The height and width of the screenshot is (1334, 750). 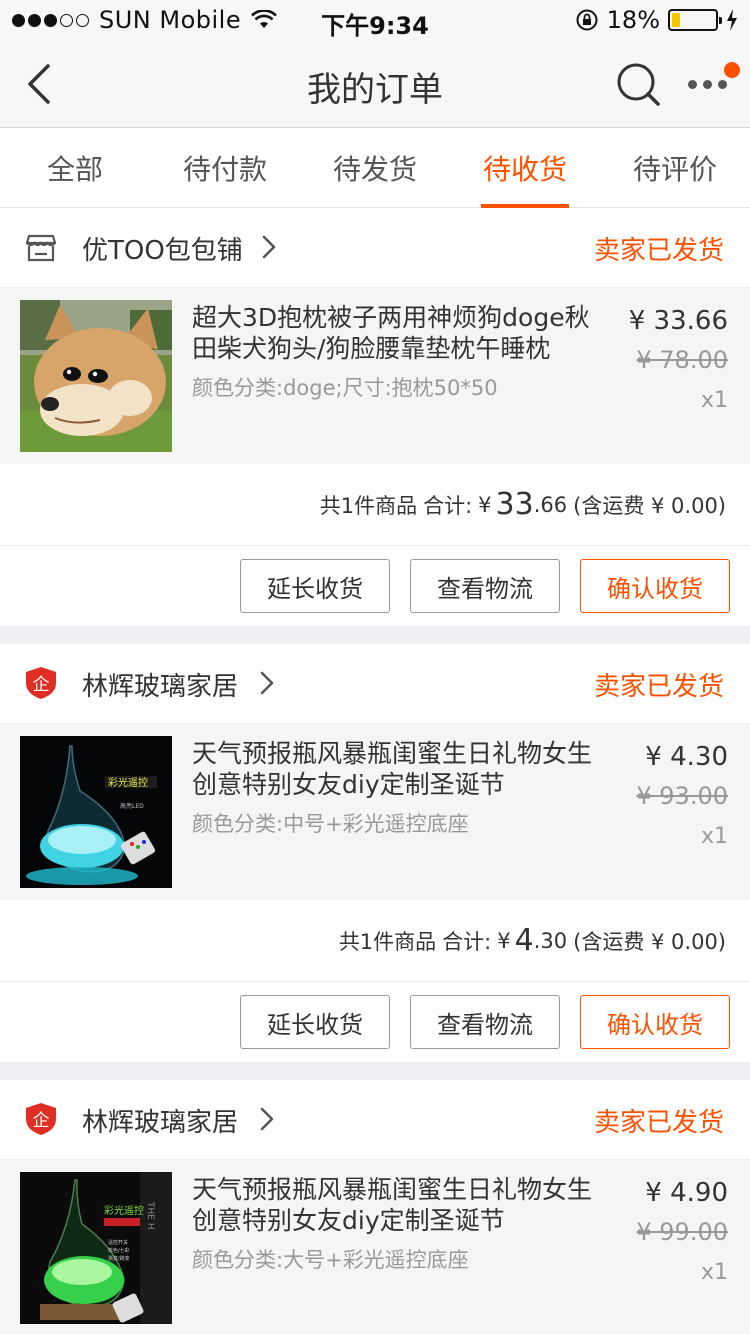 I want to click on status-bar: SUN Mobile 下午9:34 18%, so click(x=375, y=20).